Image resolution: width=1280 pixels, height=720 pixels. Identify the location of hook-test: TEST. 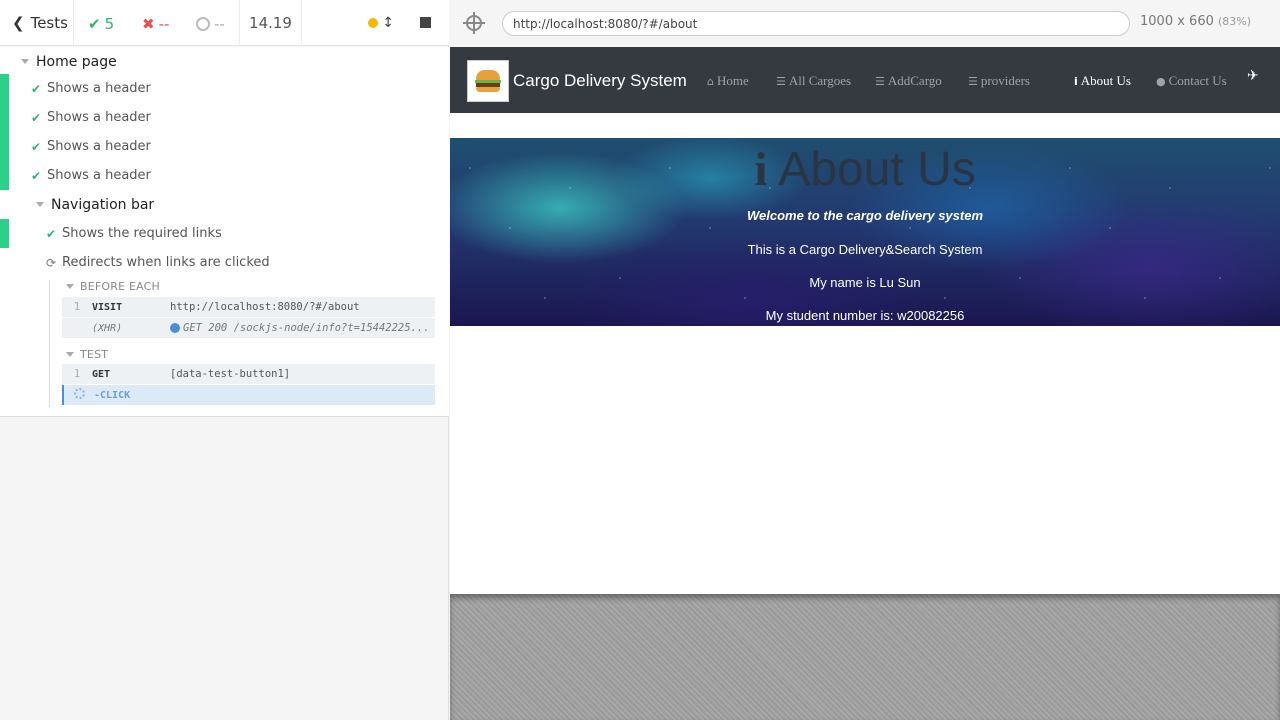
(87, 354).